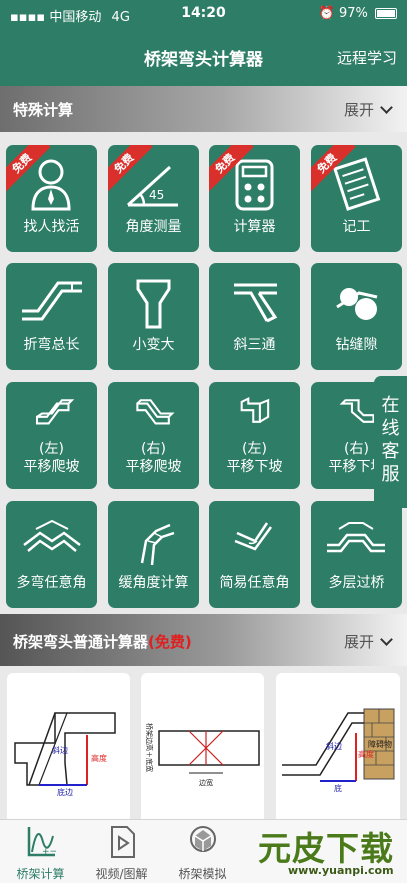 The width and height of the screenshot is (407, 883). What do you see at coordinates (153, 227) in the screenshot?
I see `tile-label: 角度测量` at bounding box center [153, 227].